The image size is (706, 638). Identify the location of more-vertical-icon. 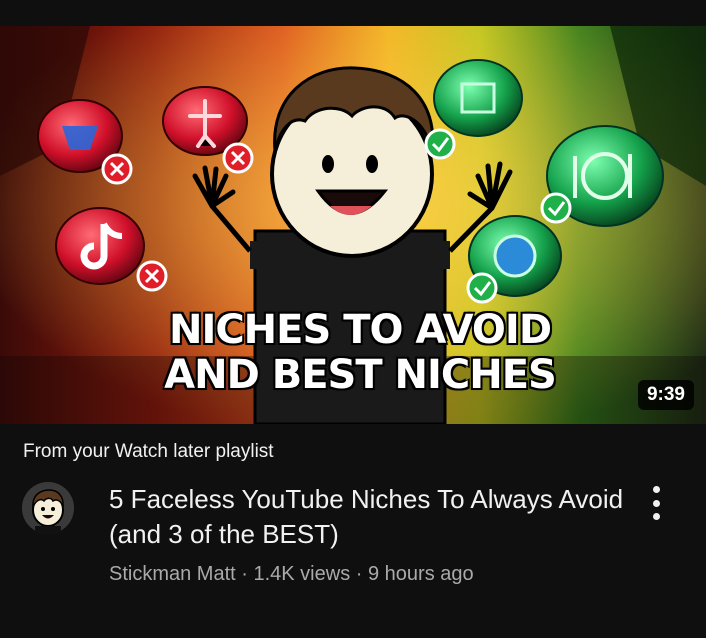
(656, 503).